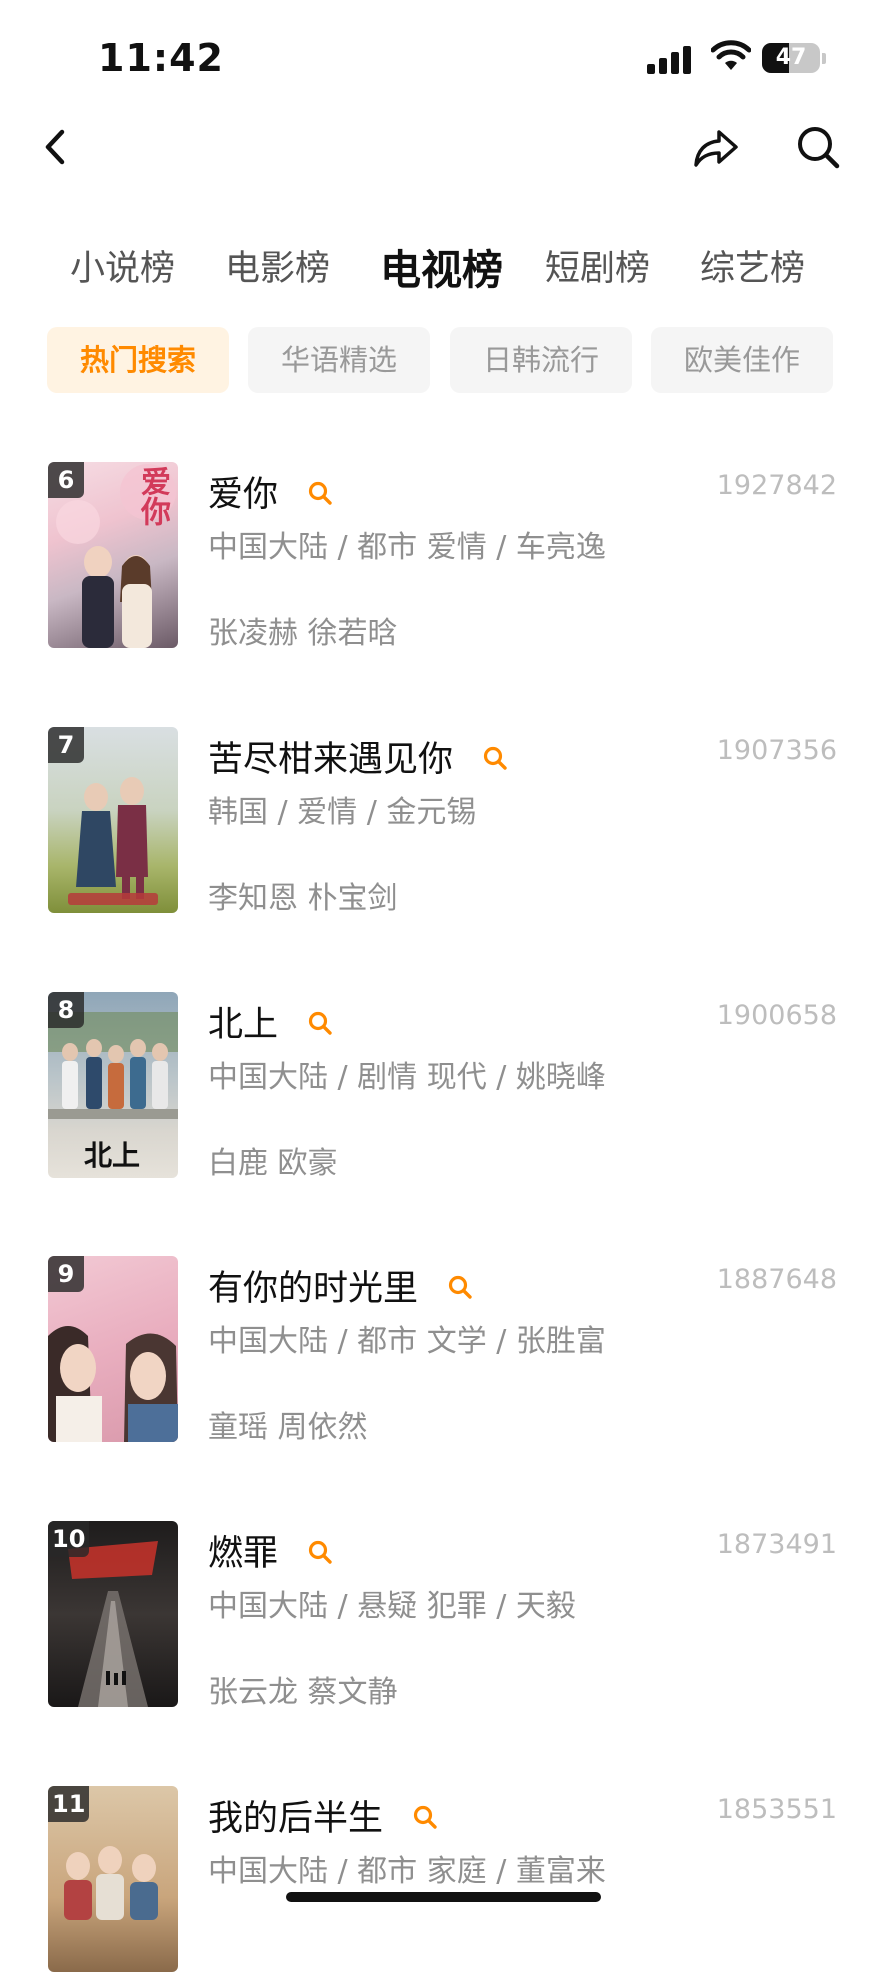 The height and width of the screenshot is (1986, 887). I want to click on item-title: 爱你, so click(270, 491).